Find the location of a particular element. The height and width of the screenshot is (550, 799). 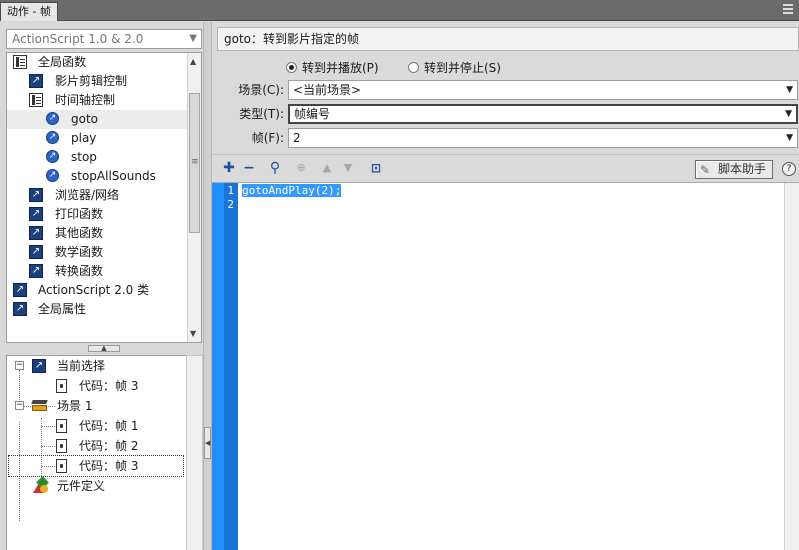

move-up-icon: ▲ is located at coordinates (327, 168).